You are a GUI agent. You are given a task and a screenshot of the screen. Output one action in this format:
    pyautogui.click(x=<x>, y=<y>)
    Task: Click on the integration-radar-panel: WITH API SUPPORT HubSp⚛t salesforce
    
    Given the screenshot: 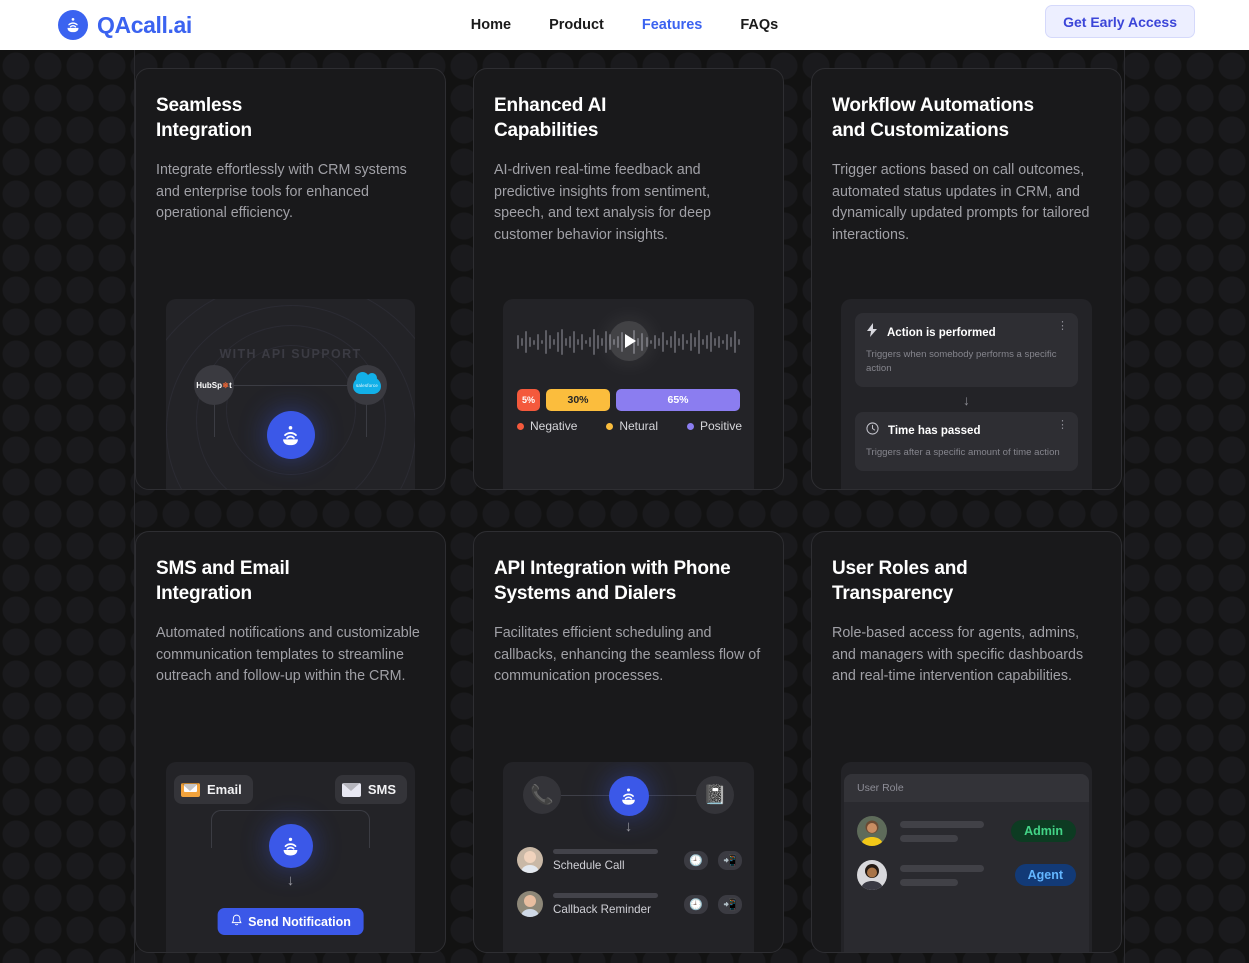 What is the action you would take?
    pyautogui.click(x=290, y=394)
    